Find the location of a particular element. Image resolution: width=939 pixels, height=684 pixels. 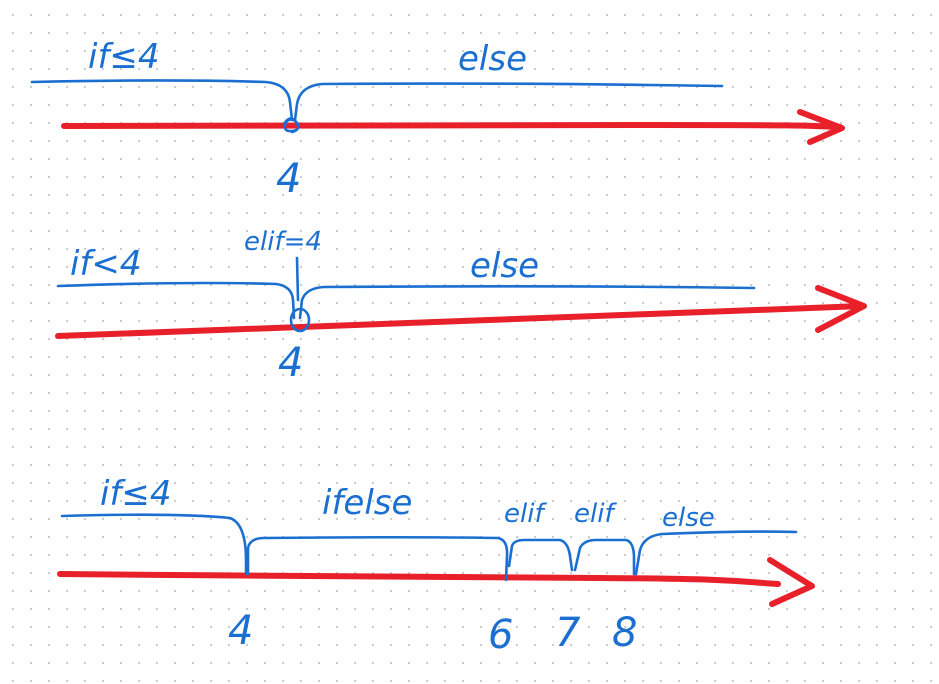

number-line-middle is located at coordinates (459, 321).